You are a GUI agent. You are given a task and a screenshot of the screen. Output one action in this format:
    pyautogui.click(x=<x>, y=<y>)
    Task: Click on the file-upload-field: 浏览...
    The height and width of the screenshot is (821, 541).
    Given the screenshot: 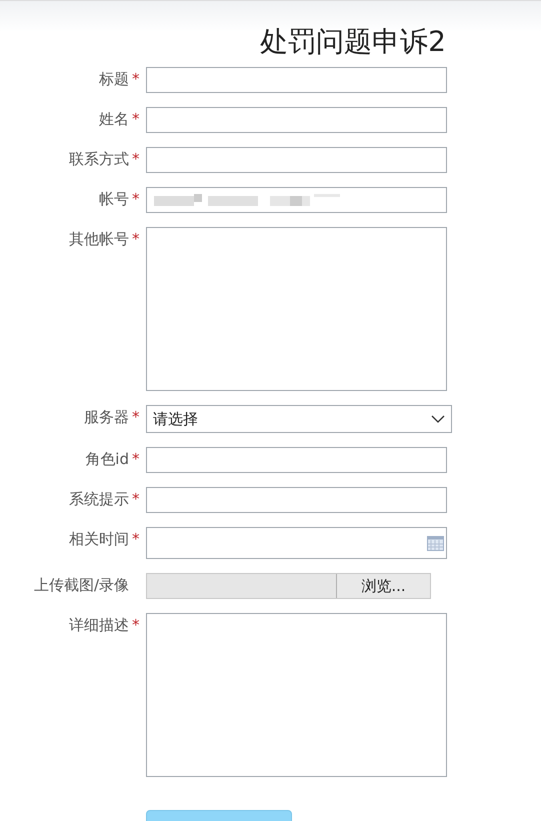 What is the action you would take?
    pyautogui.click(x=288, y=586)
    